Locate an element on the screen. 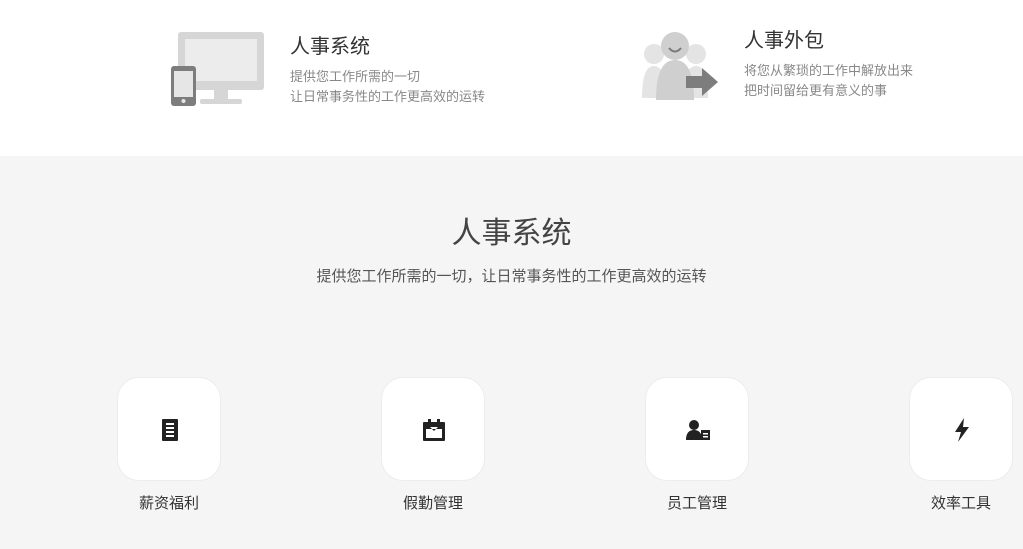 The height and width of the screenshot is (549, 1023). feature-hr-outsourcing: 人事外包 将您从繁琐的工作中解放出来 把时间留给更有意义的事 is located at coordinates (798, 68).